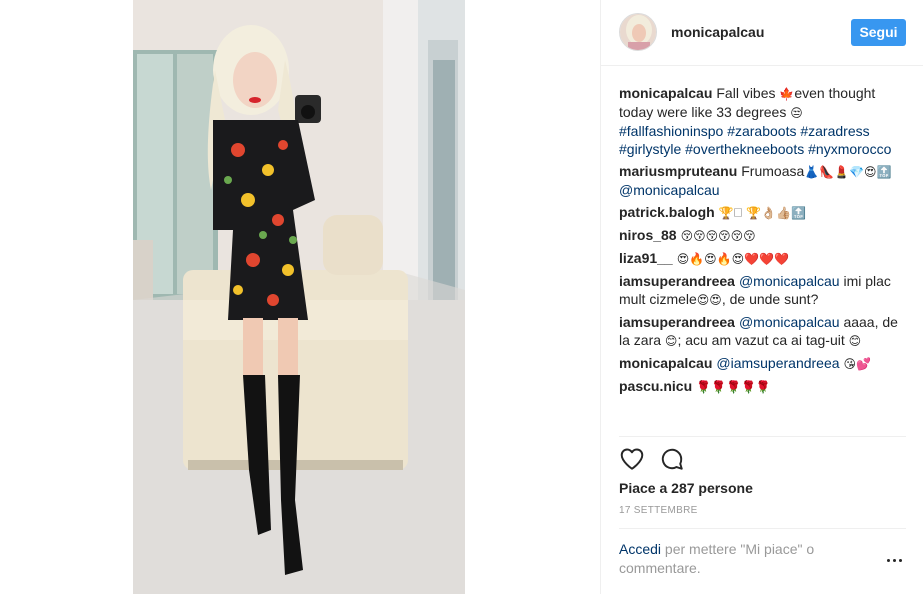 The width and height of the screenshot is (923, 594). I want to click on comment-emoji: 😍🔥😍🔥😍❤️❤️❤️, so click(732, 259).